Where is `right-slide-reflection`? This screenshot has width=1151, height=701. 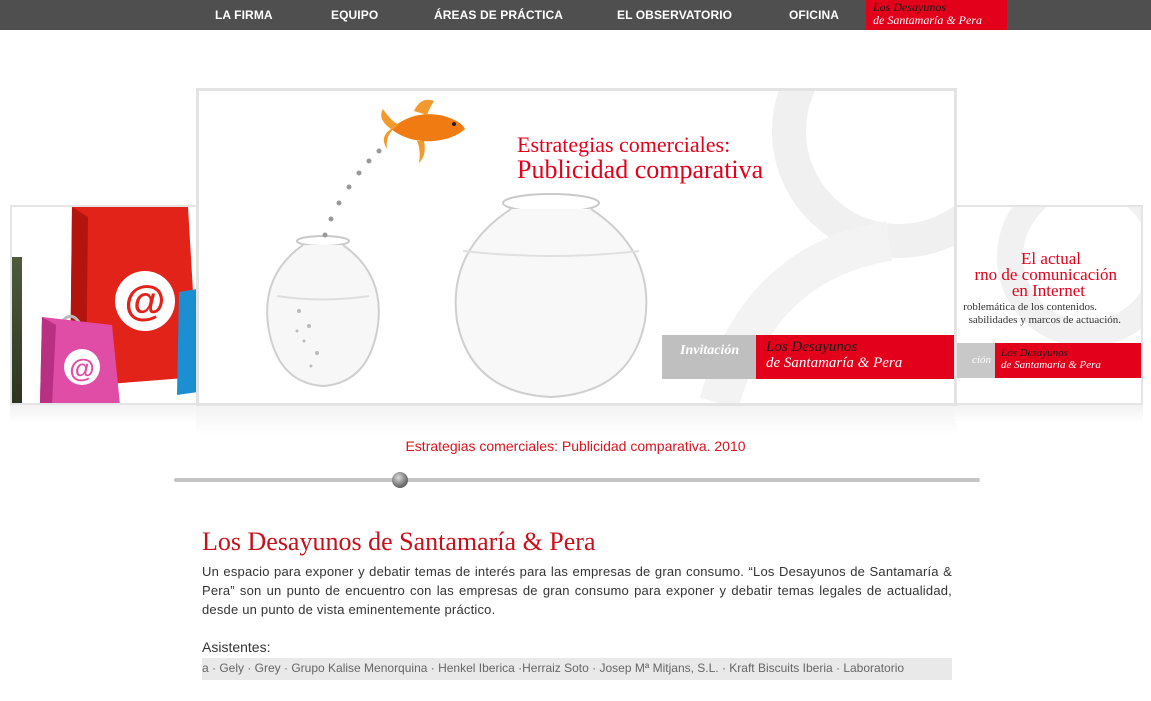
right-slide-reflection is located at coordinates (1049, 414).